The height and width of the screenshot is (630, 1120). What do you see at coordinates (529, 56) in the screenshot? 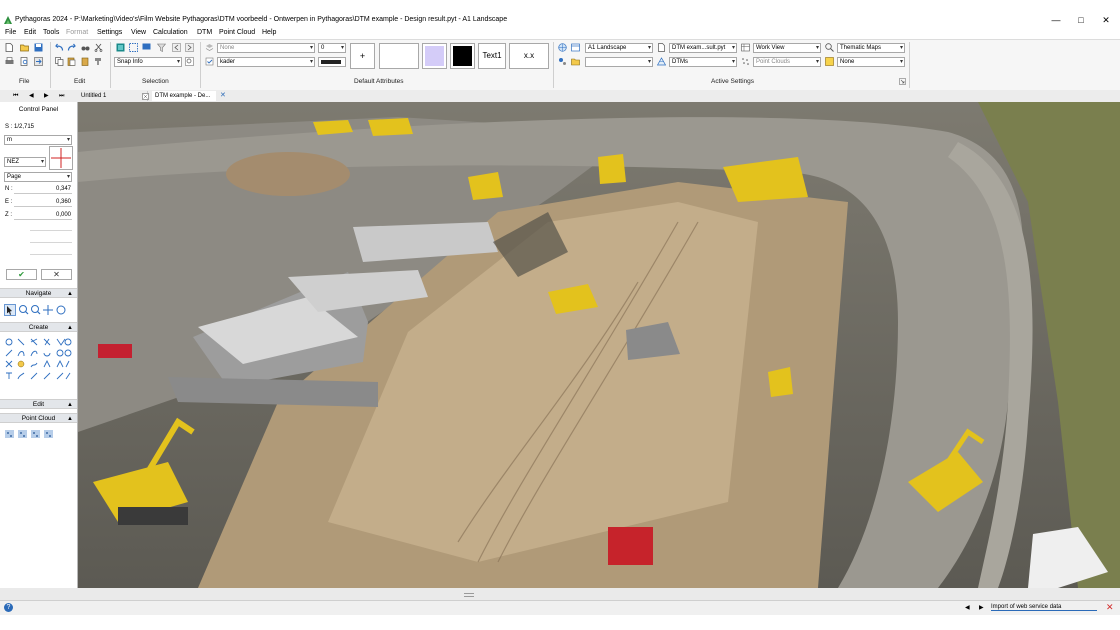
I see `coordinate-style-button: x.x` at bounding box center [529, 56].